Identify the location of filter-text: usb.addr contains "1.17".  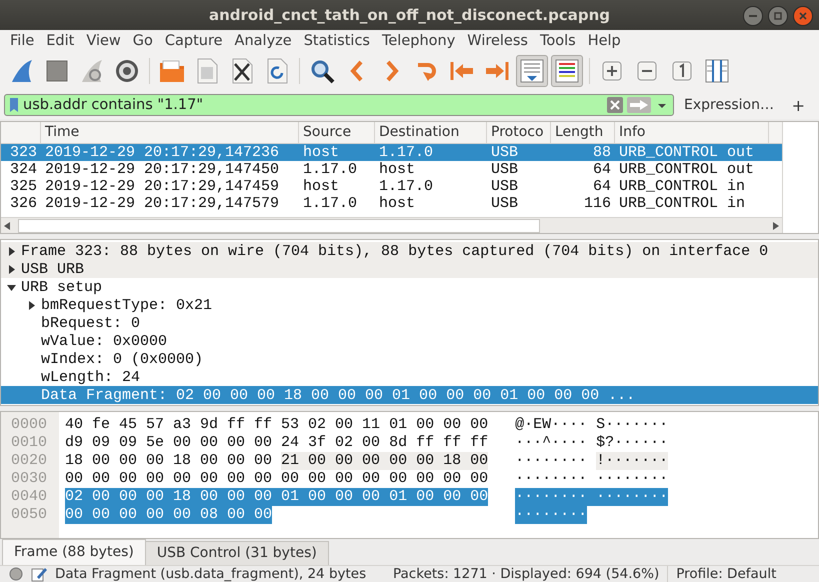
(113, 105).